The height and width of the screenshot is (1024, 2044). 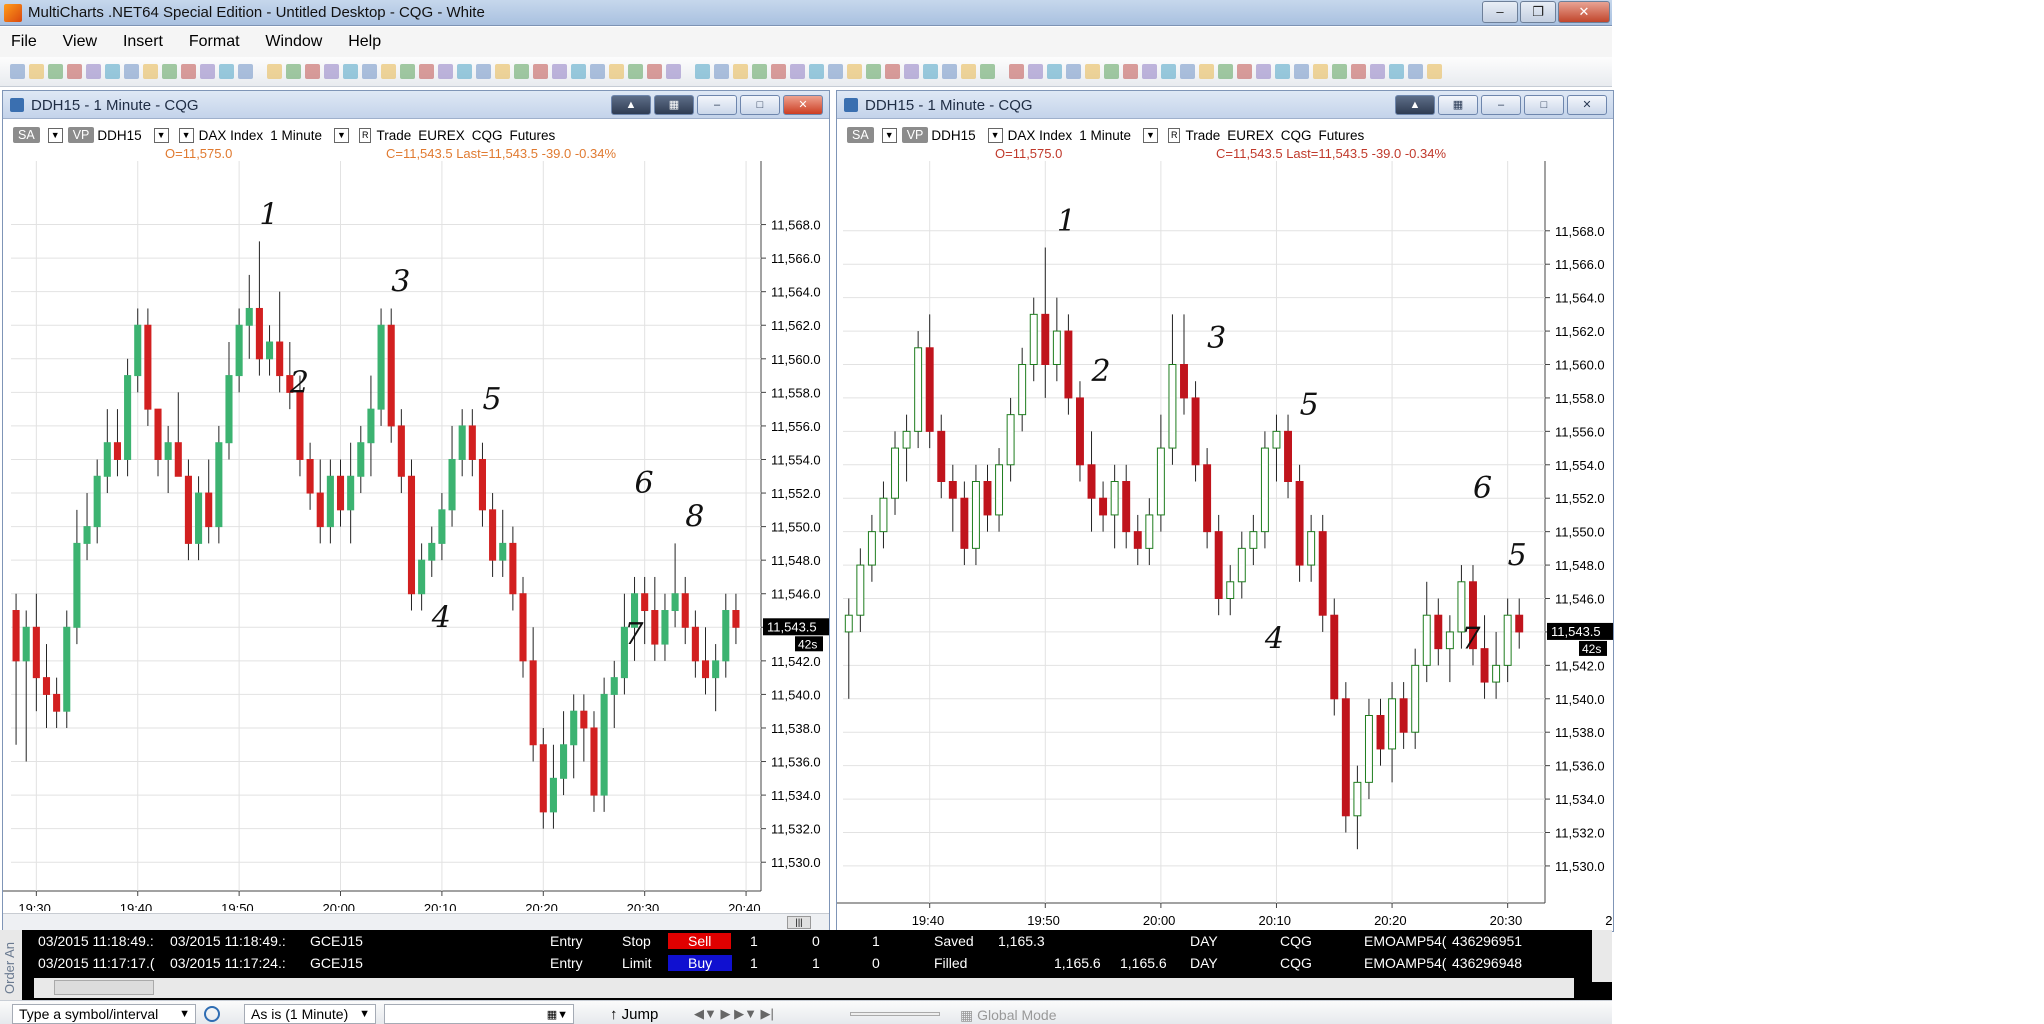 What do you see at coordinates (634, 1014) in the screenshot?
I see `jump-button: ↑ Jump` at bounding box center [634, 1014].